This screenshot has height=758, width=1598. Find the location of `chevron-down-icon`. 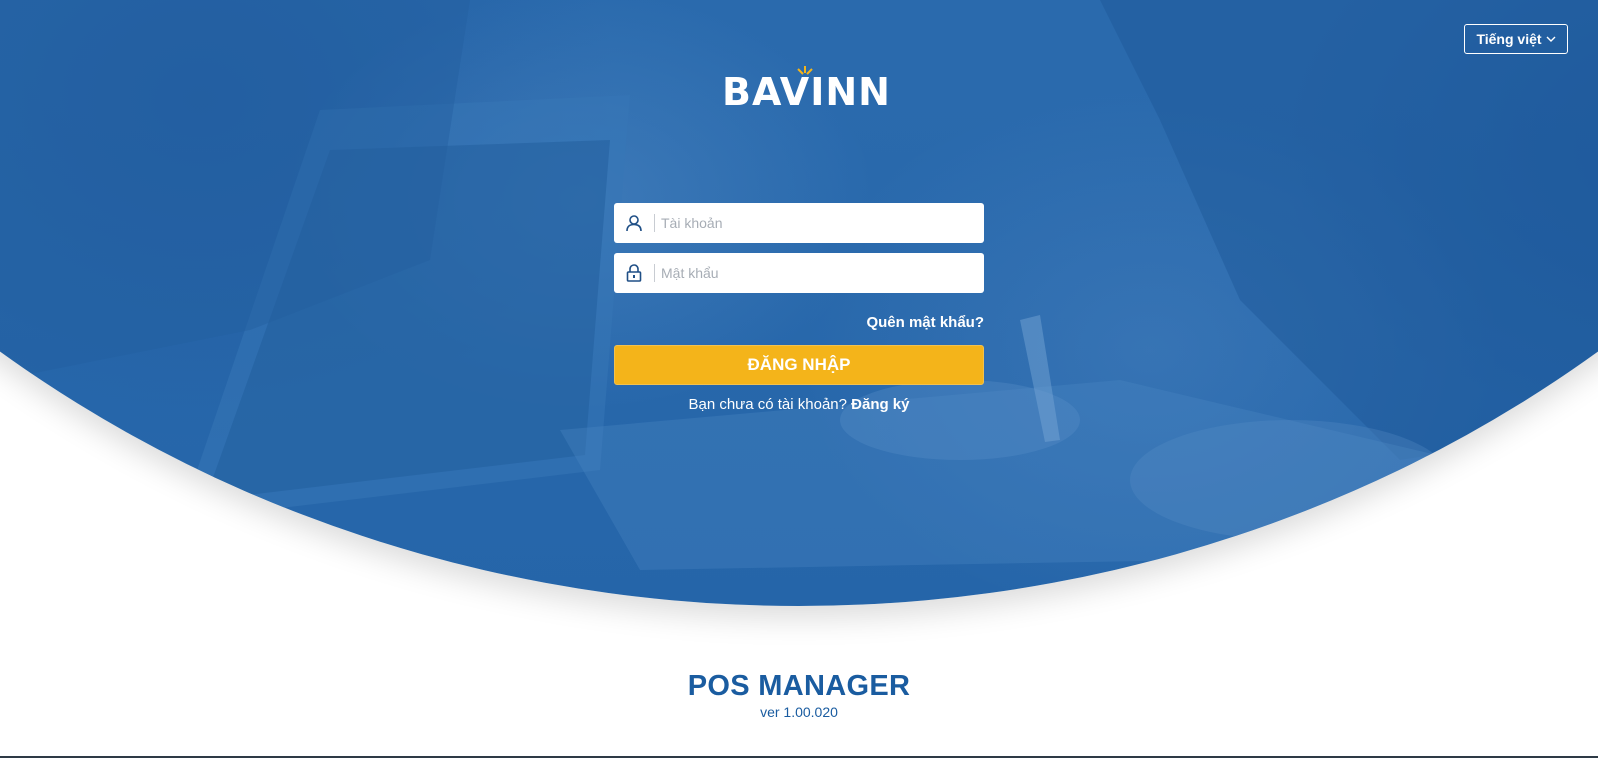

chevron-down-icon is located at coordinates (1551, 39).